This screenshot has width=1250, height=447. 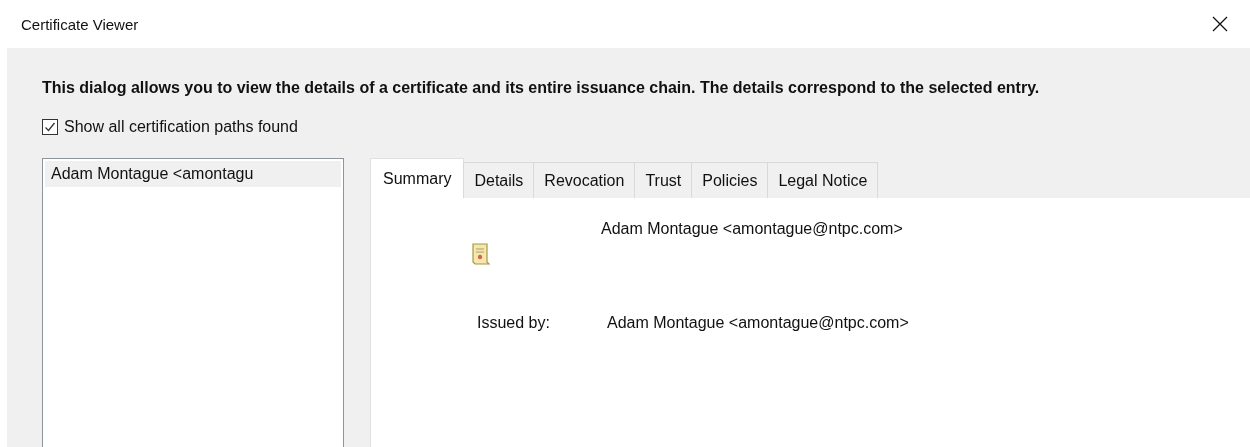 I want to click on window-title: Certificate Viewer, so click(x=80, y=24).